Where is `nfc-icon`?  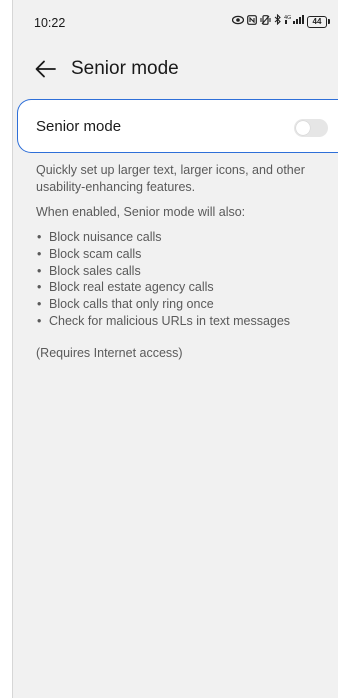
nfc-icon is located at coordinates (252, 21).